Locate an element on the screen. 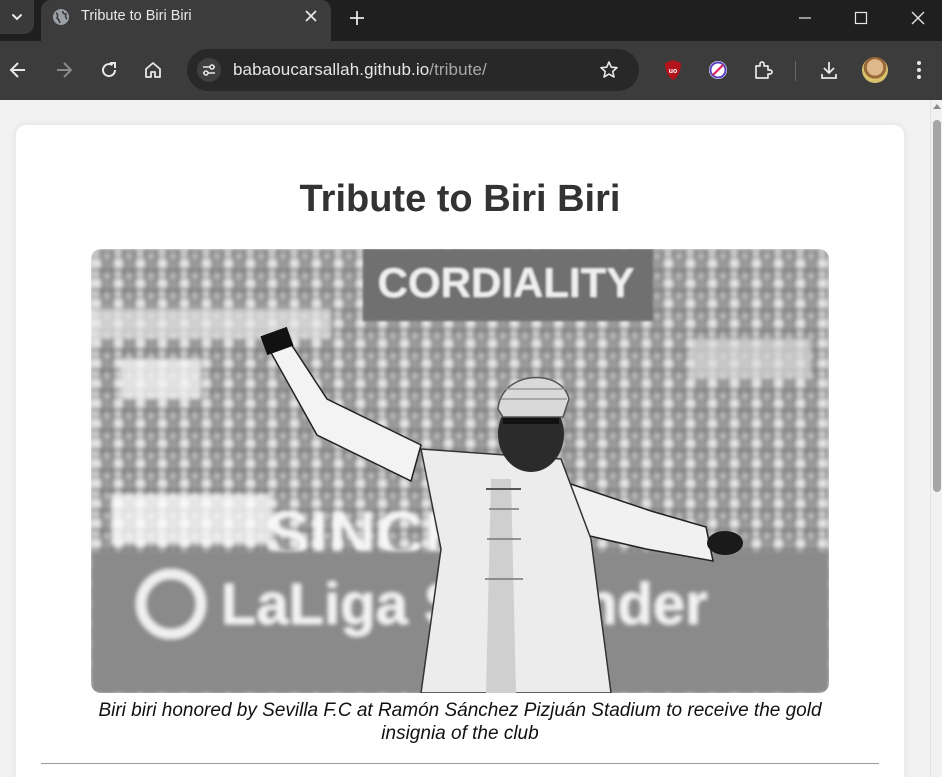 This screenshot has height=777, width=942. new-tab-button is located at coordinates (357, 18).